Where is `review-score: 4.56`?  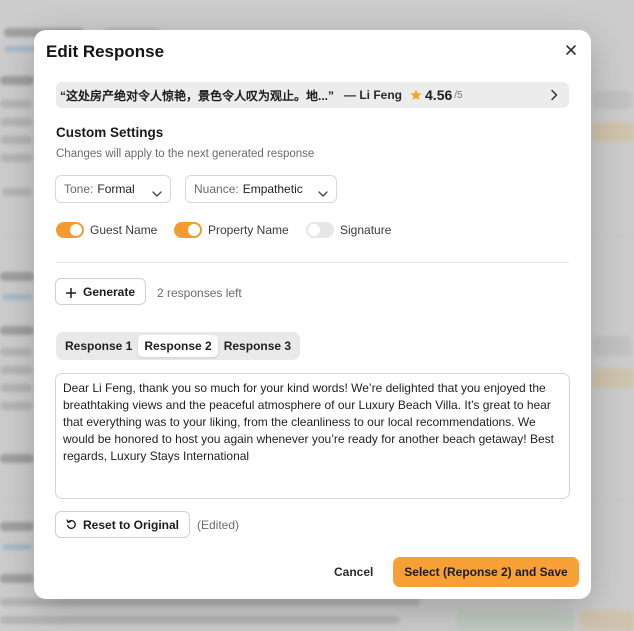
review-score: 4.56 is located at coordinates (439, 95).